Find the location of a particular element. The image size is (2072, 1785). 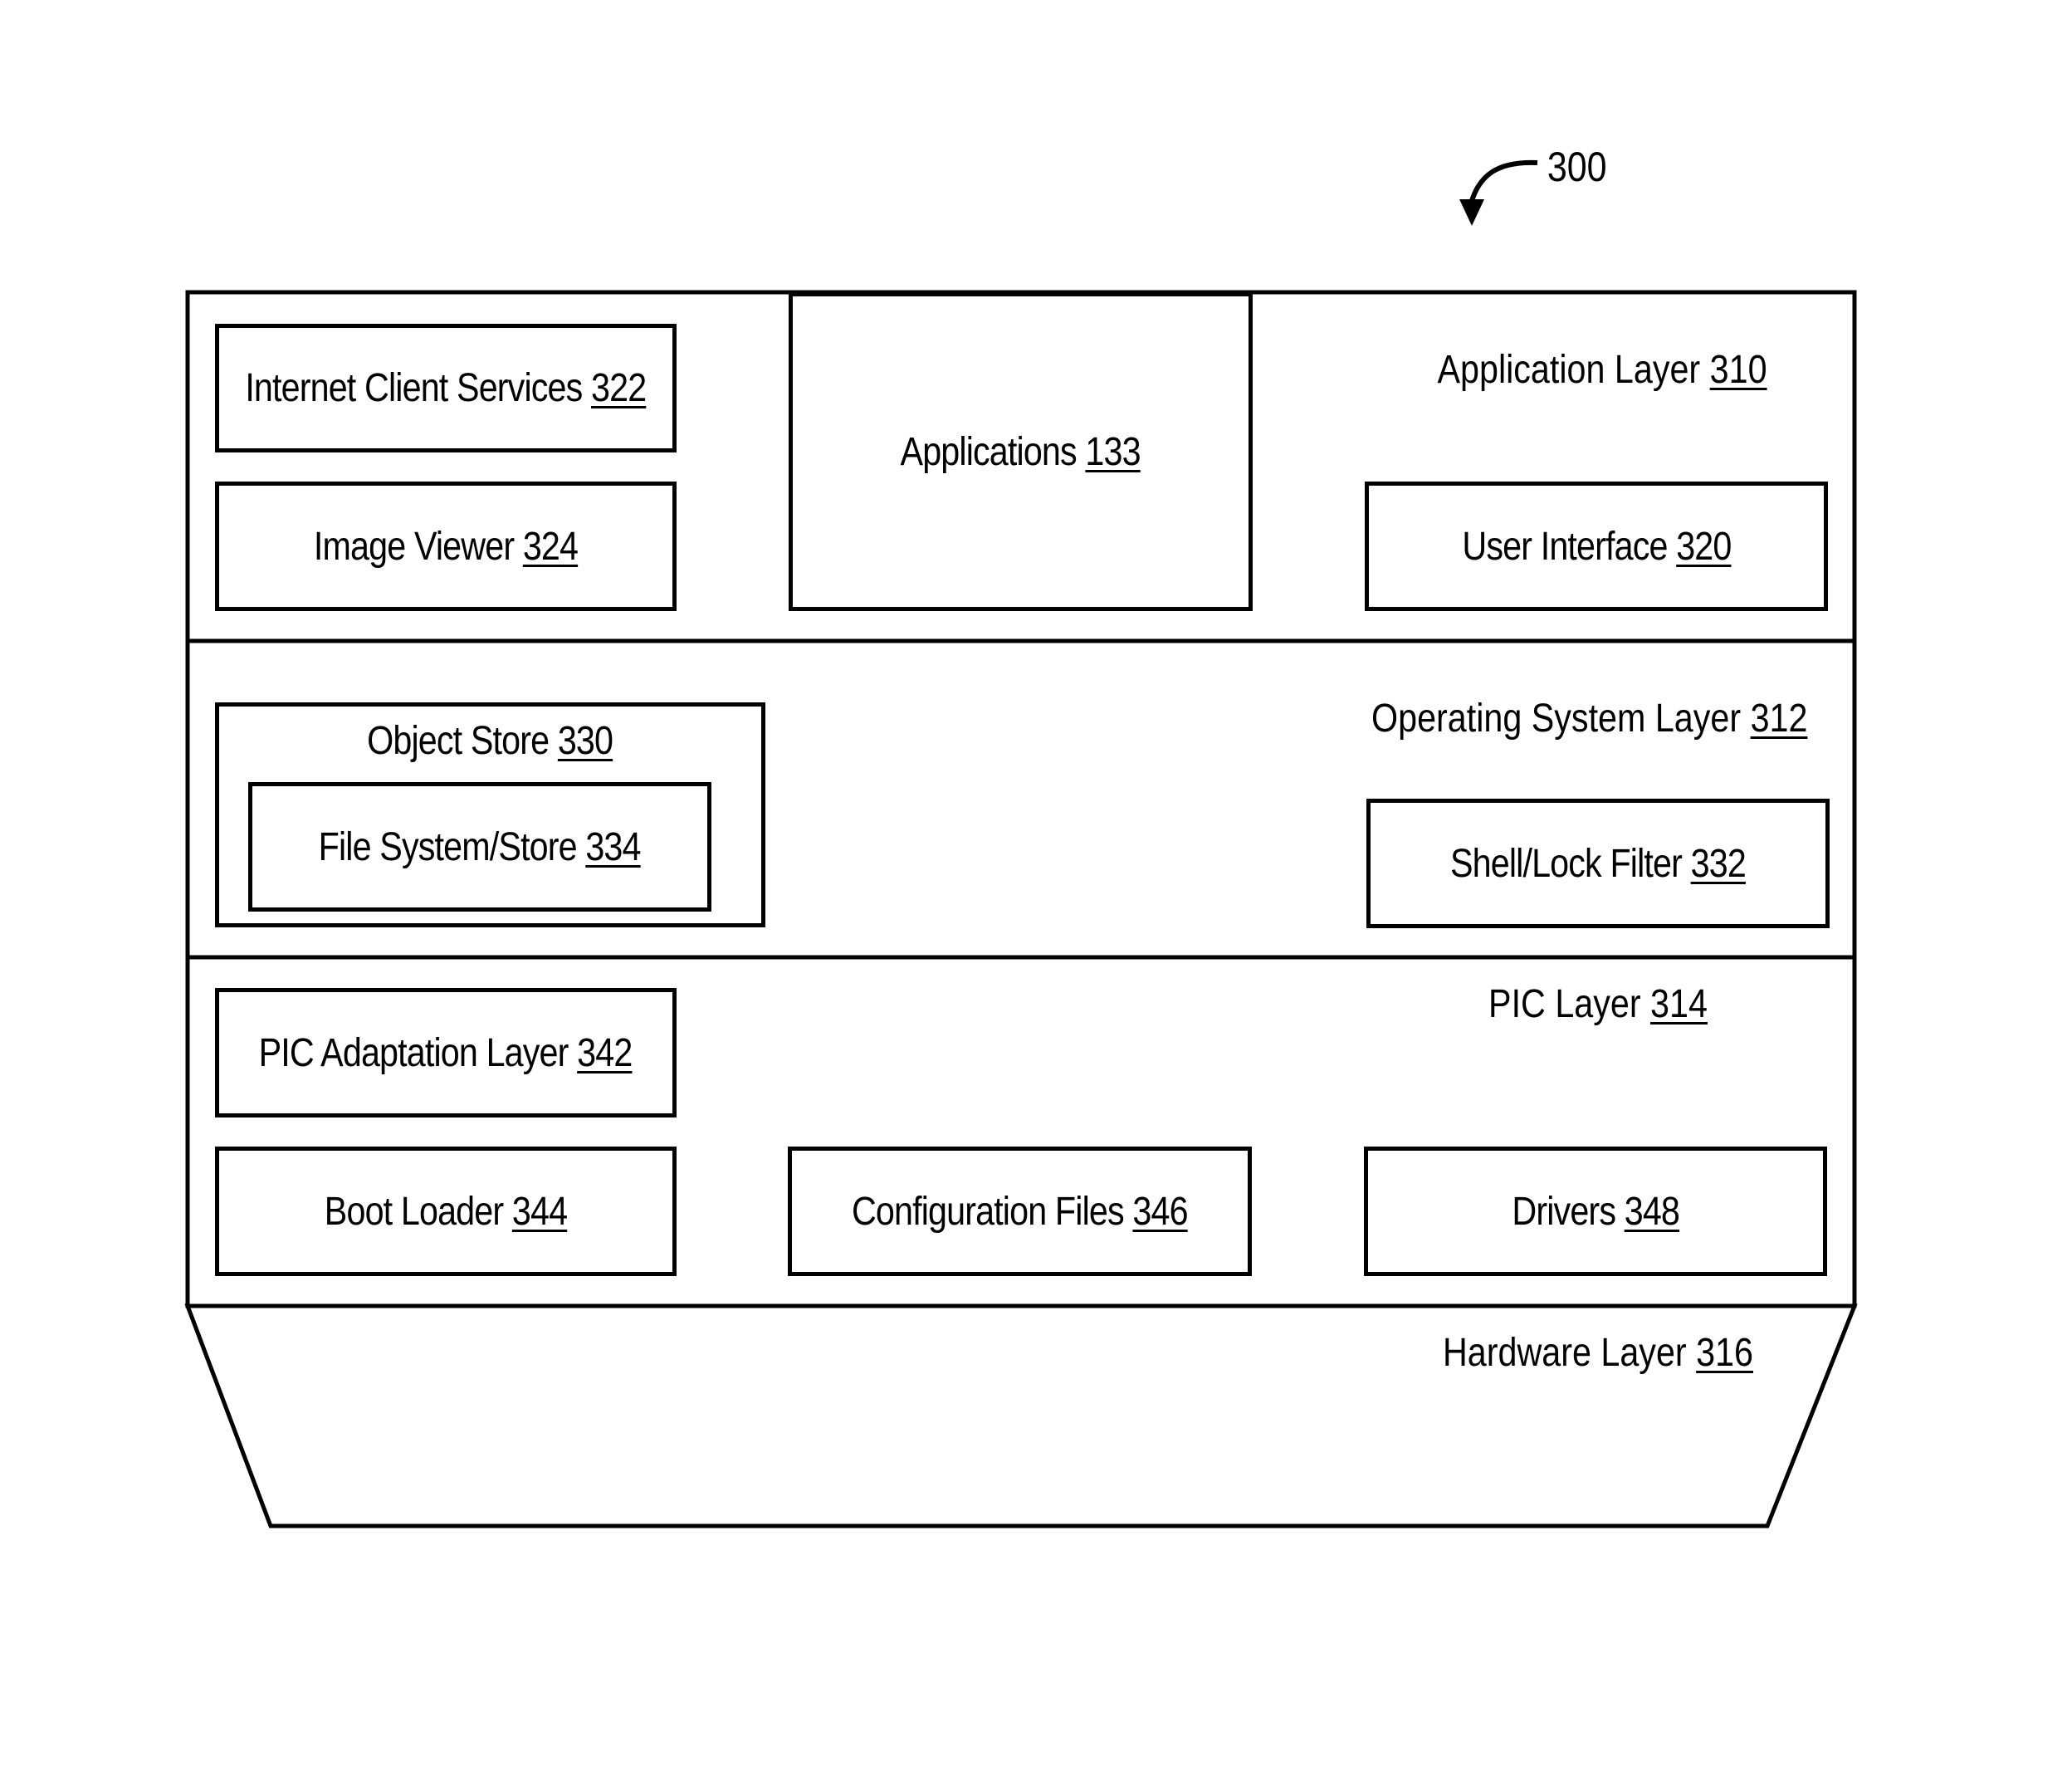

hardware-layer-label: Hardware Layer 316 is located at coordinates (1598, 1353).